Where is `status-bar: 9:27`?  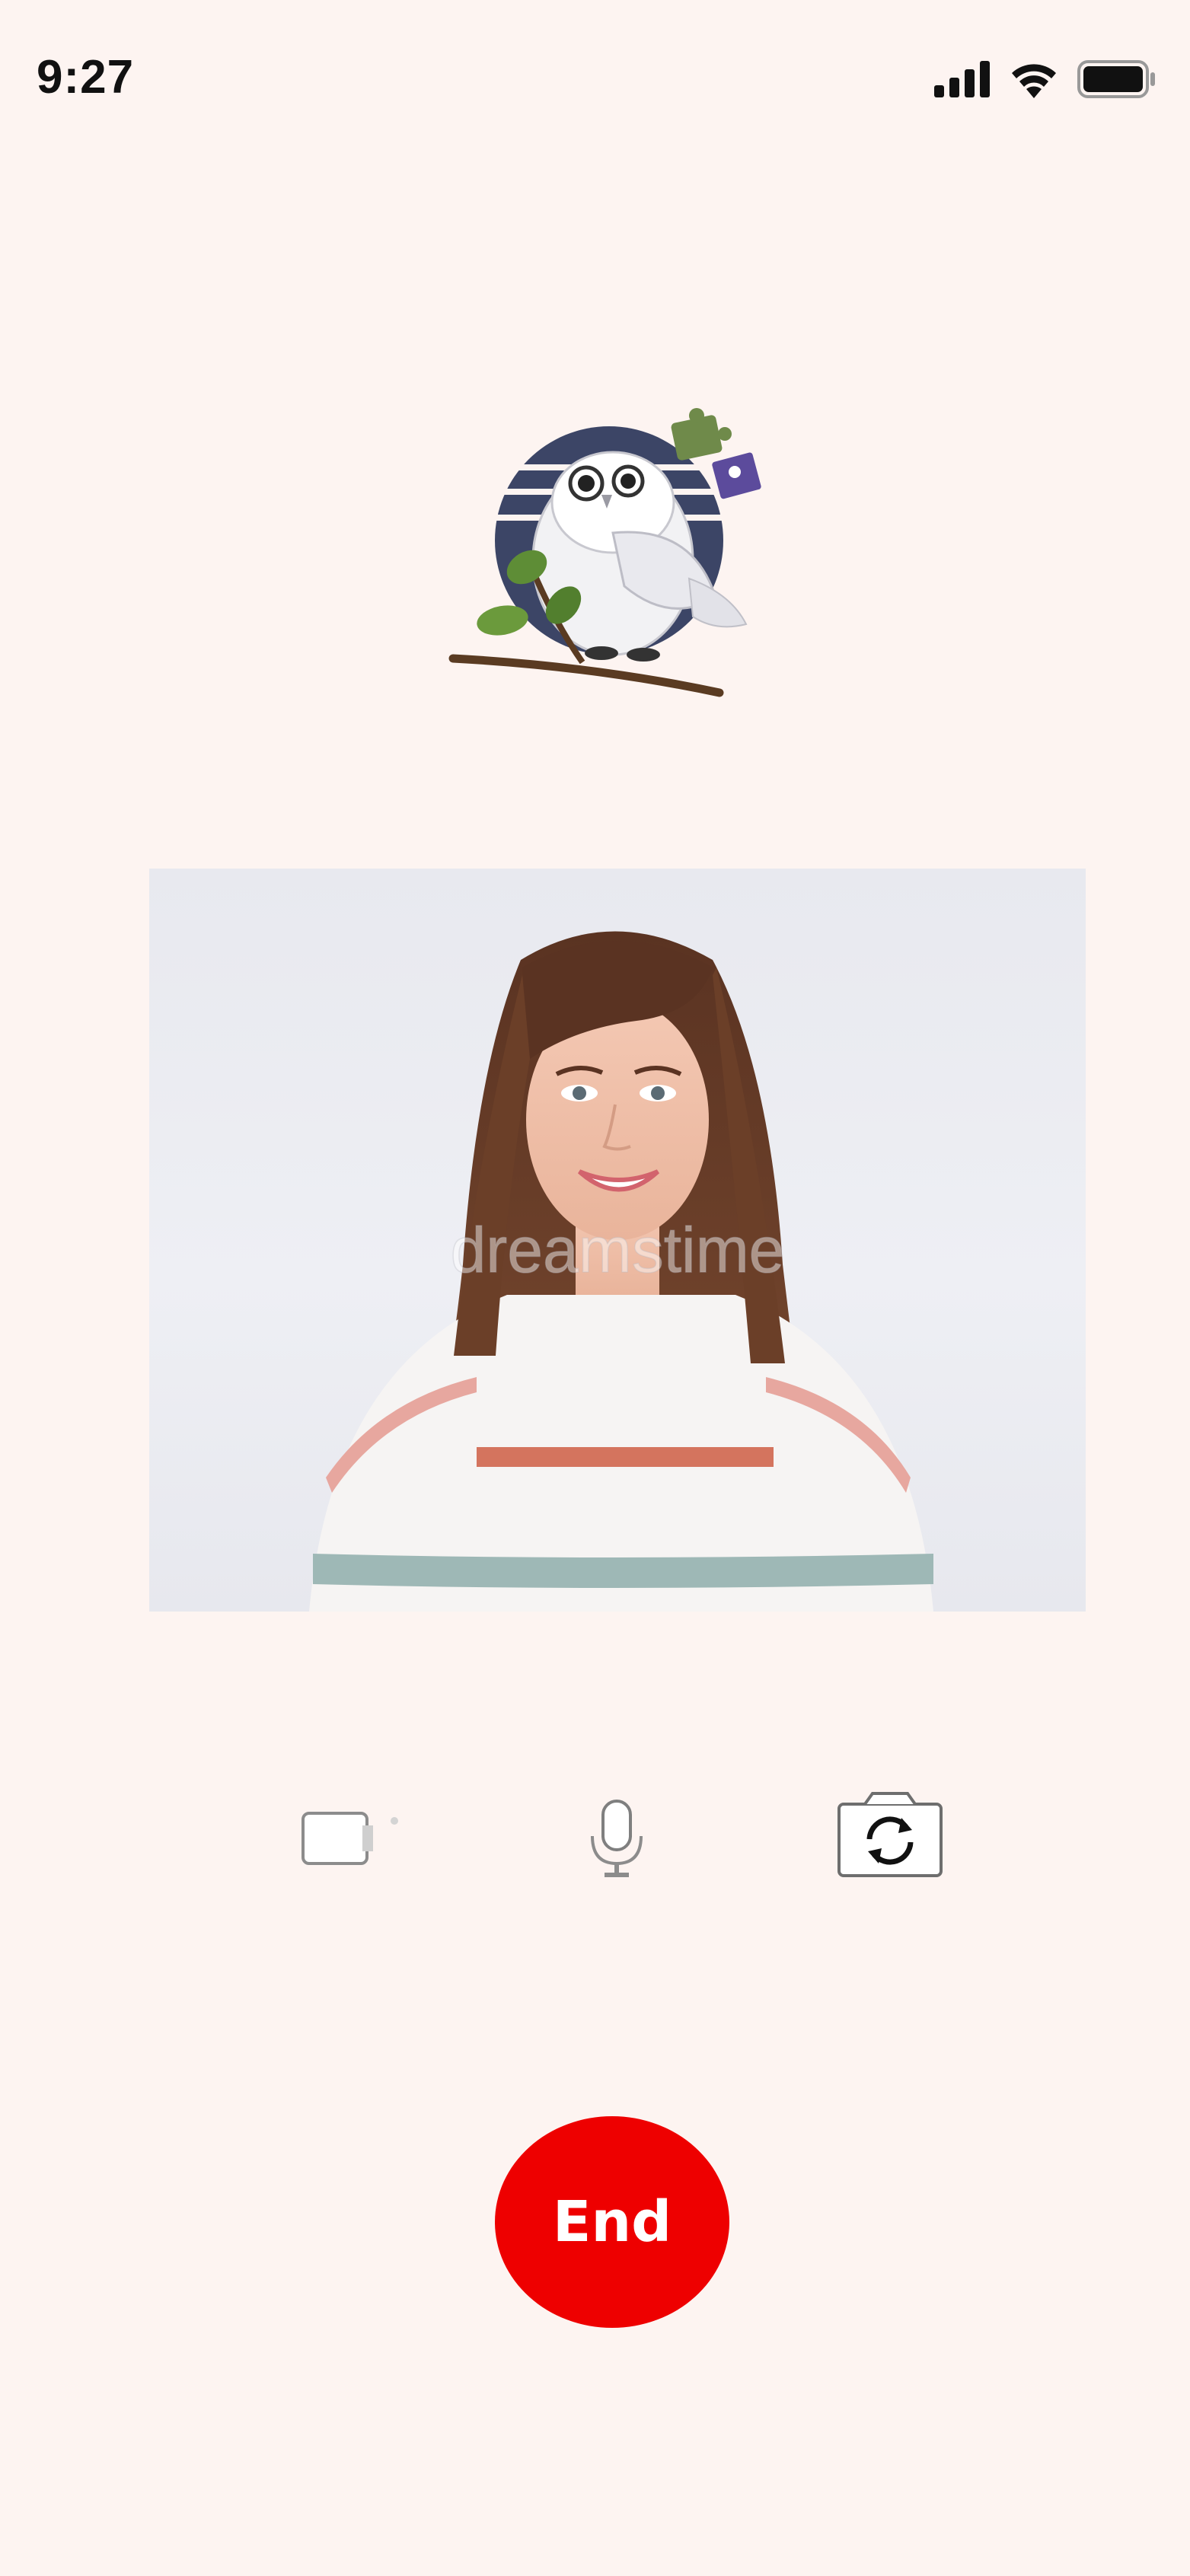
status-bar: 9:27 is located at coordinates (595, 76).